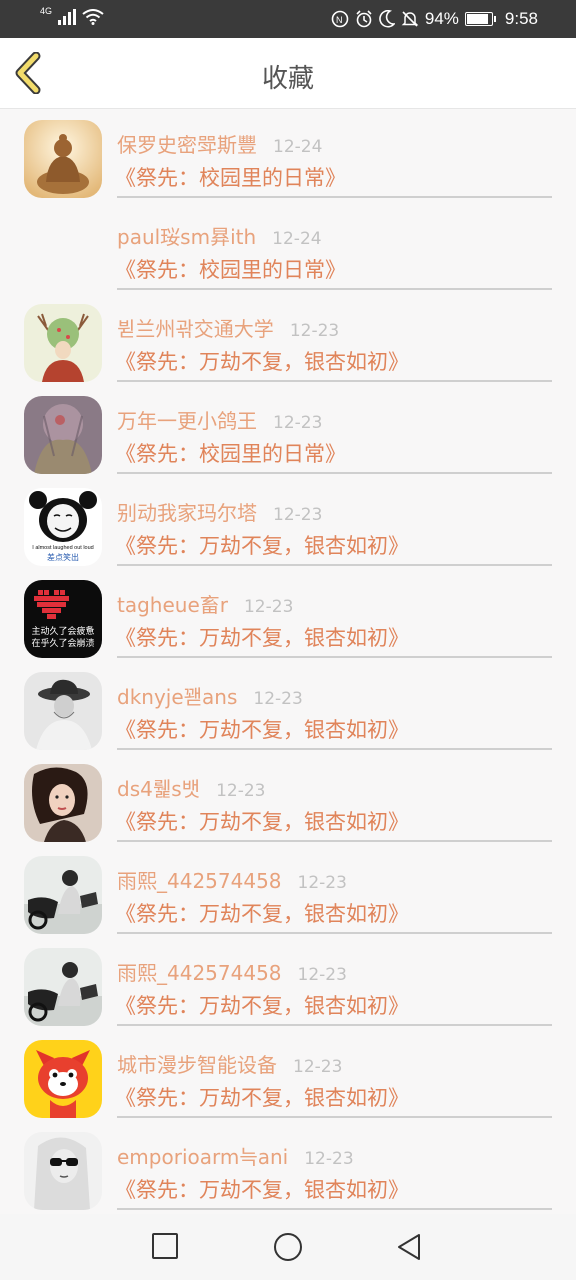  I want to click on user-name: ds4뤭s뱃, so click(158, 789).